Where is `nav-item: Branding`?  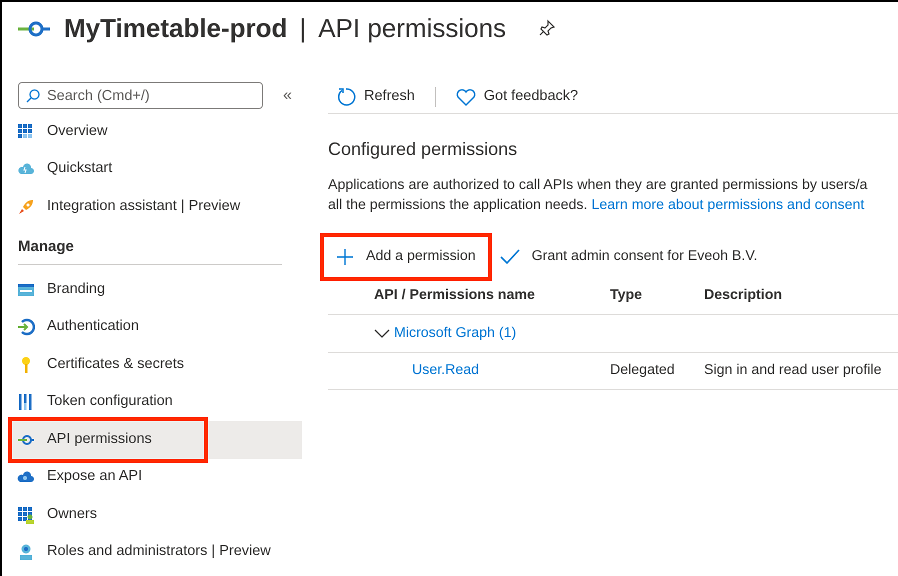 nav-item: Branding is located at coordinates (155, 289).